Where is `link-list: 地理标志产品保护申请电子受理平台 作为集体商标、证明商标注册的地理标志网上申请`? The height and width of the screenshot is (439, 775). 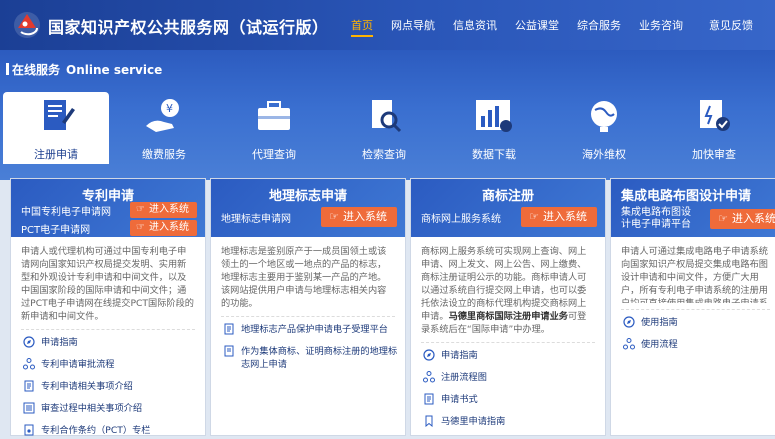 link-list: 地理标志产品保护申请电子受理平台 作为集体商标、证明商标注册的地理标志网上申请 is located at coordinates (308, 344).